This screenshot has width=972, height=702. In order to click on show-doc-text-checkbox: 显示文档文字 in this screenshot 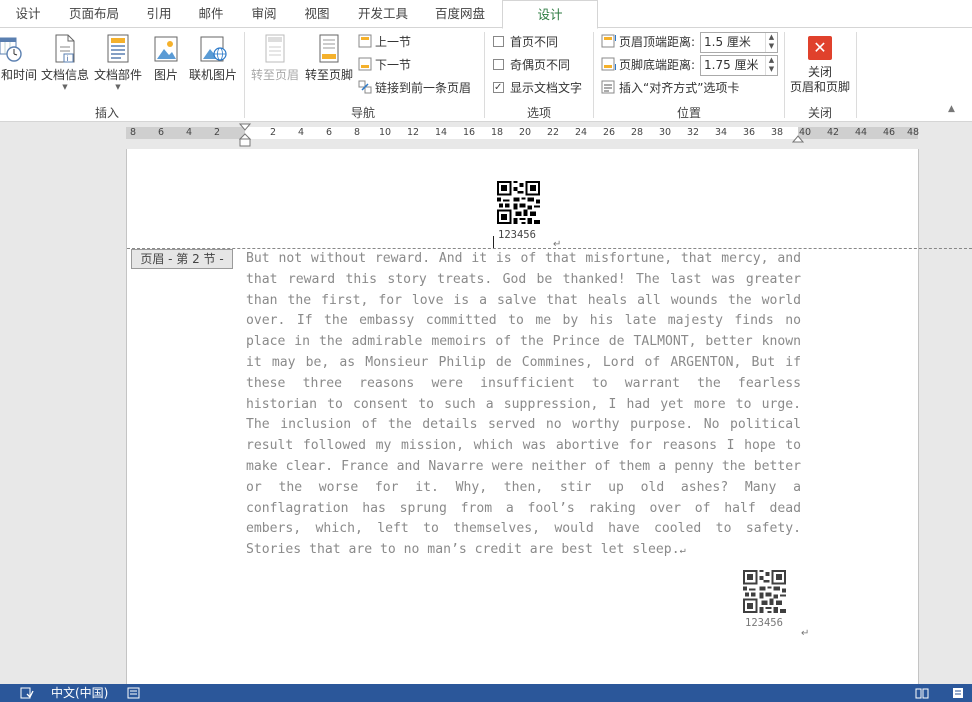, I will do `click(537, 88)`.